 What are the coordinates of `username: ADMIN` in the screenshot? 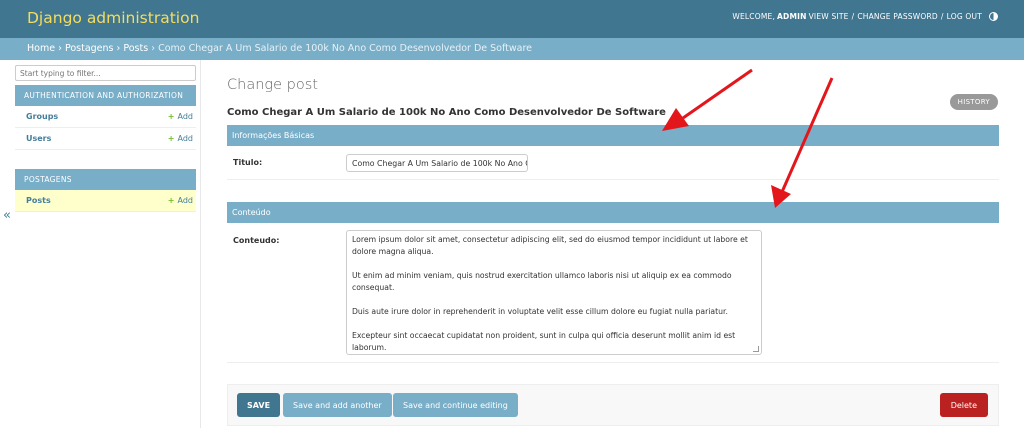 It's located at (792, 16).